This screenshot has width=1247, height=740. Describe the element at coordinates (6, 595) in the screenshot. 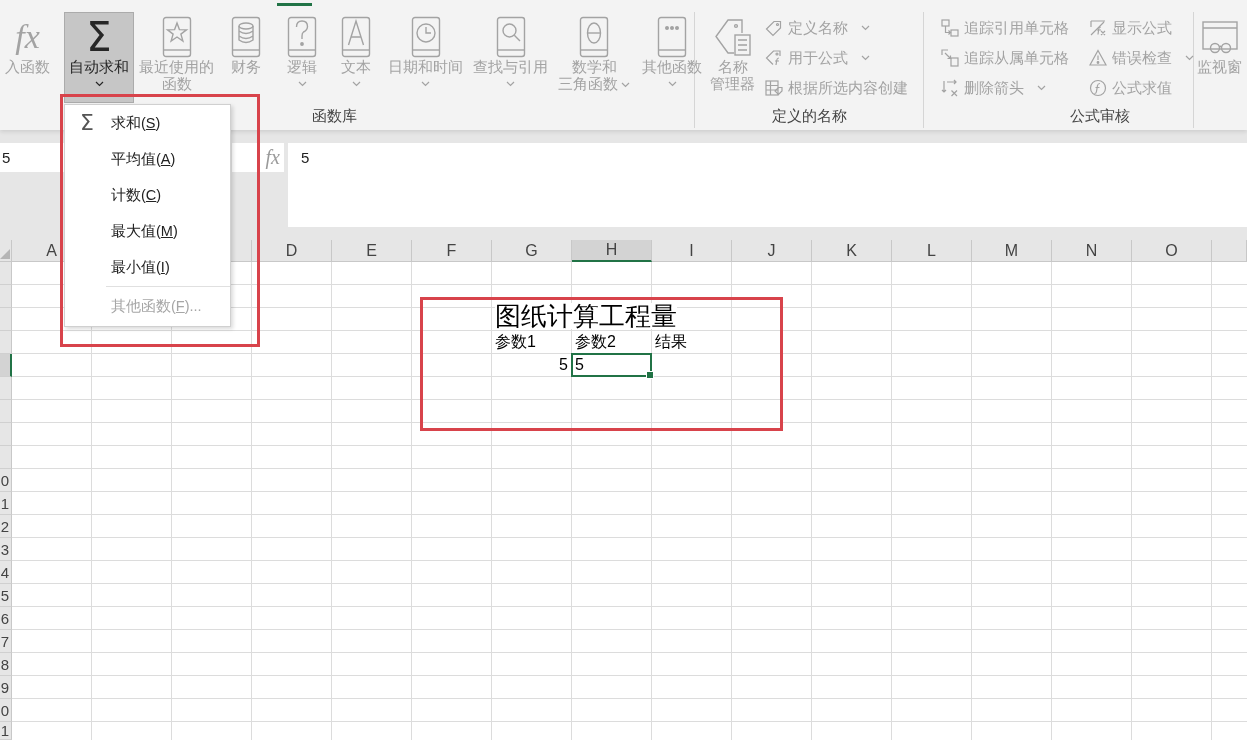

I see `row-header: 5` at that location.